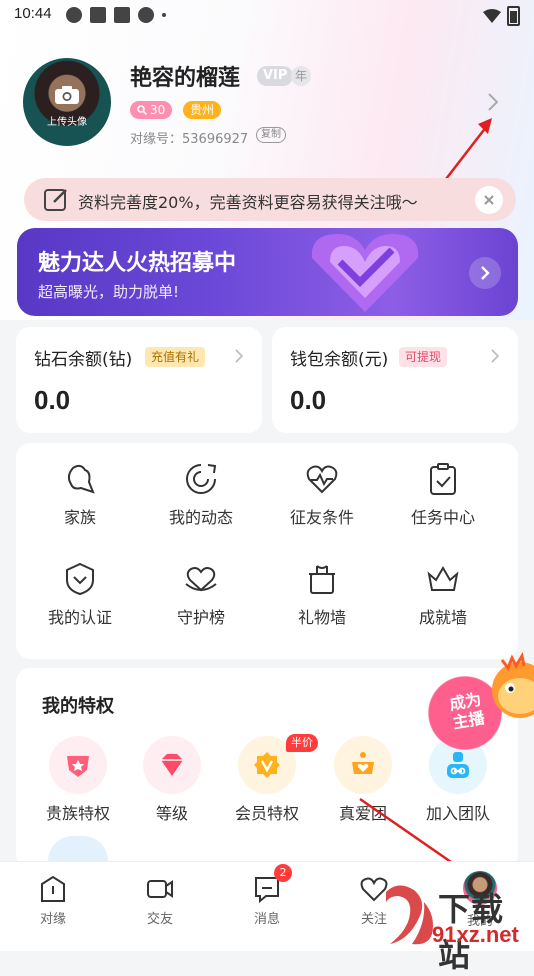 This screenshot has height=976, width=534. I want to click on privilege-label: 会员特权, so click(266, 813).